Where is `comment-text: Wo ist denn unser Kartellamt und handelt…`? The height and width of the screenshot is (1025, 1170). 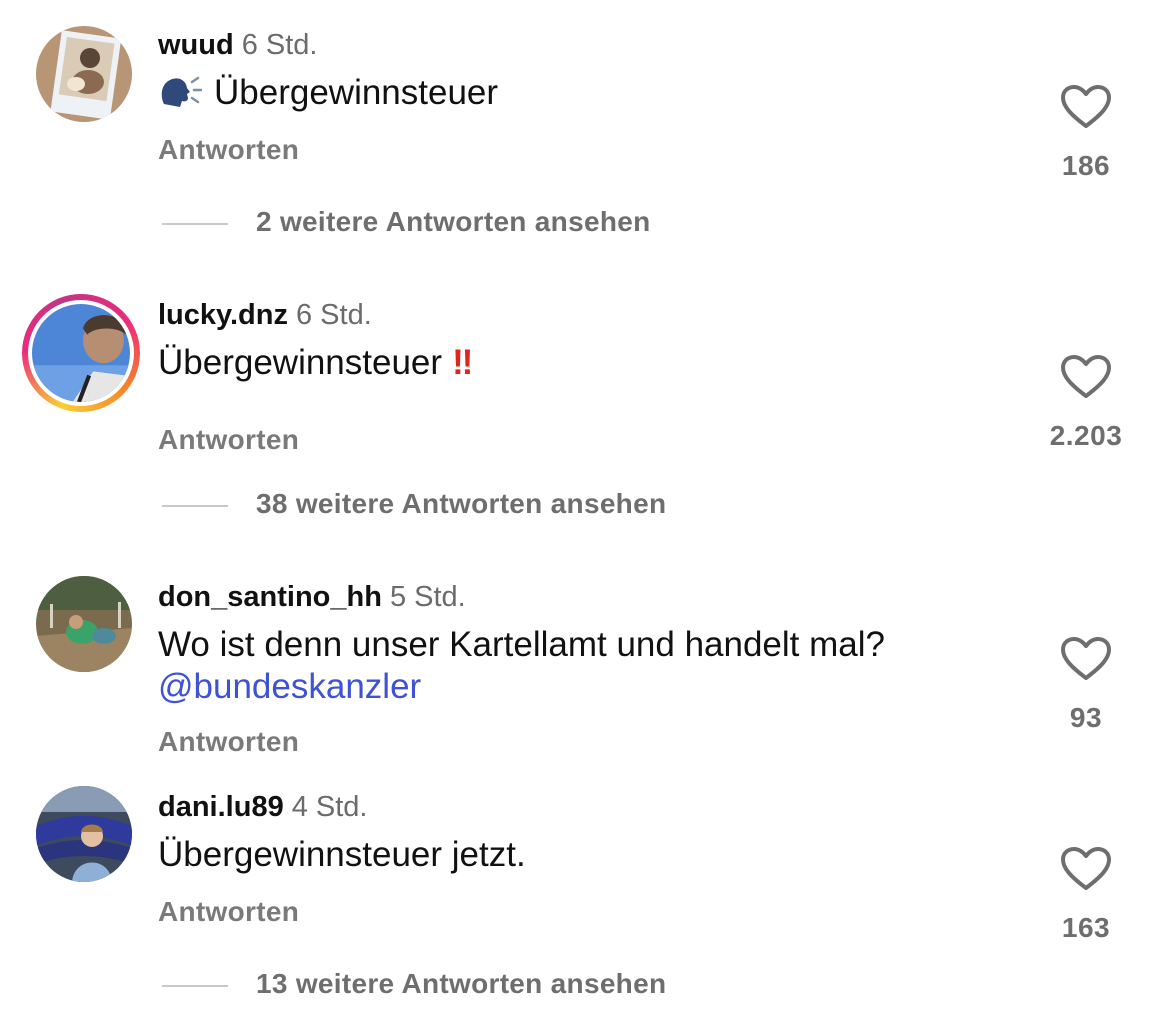 comment-text: Wo ist denn unser Kartellamt und handelt… is located at coordinates (521, 645).